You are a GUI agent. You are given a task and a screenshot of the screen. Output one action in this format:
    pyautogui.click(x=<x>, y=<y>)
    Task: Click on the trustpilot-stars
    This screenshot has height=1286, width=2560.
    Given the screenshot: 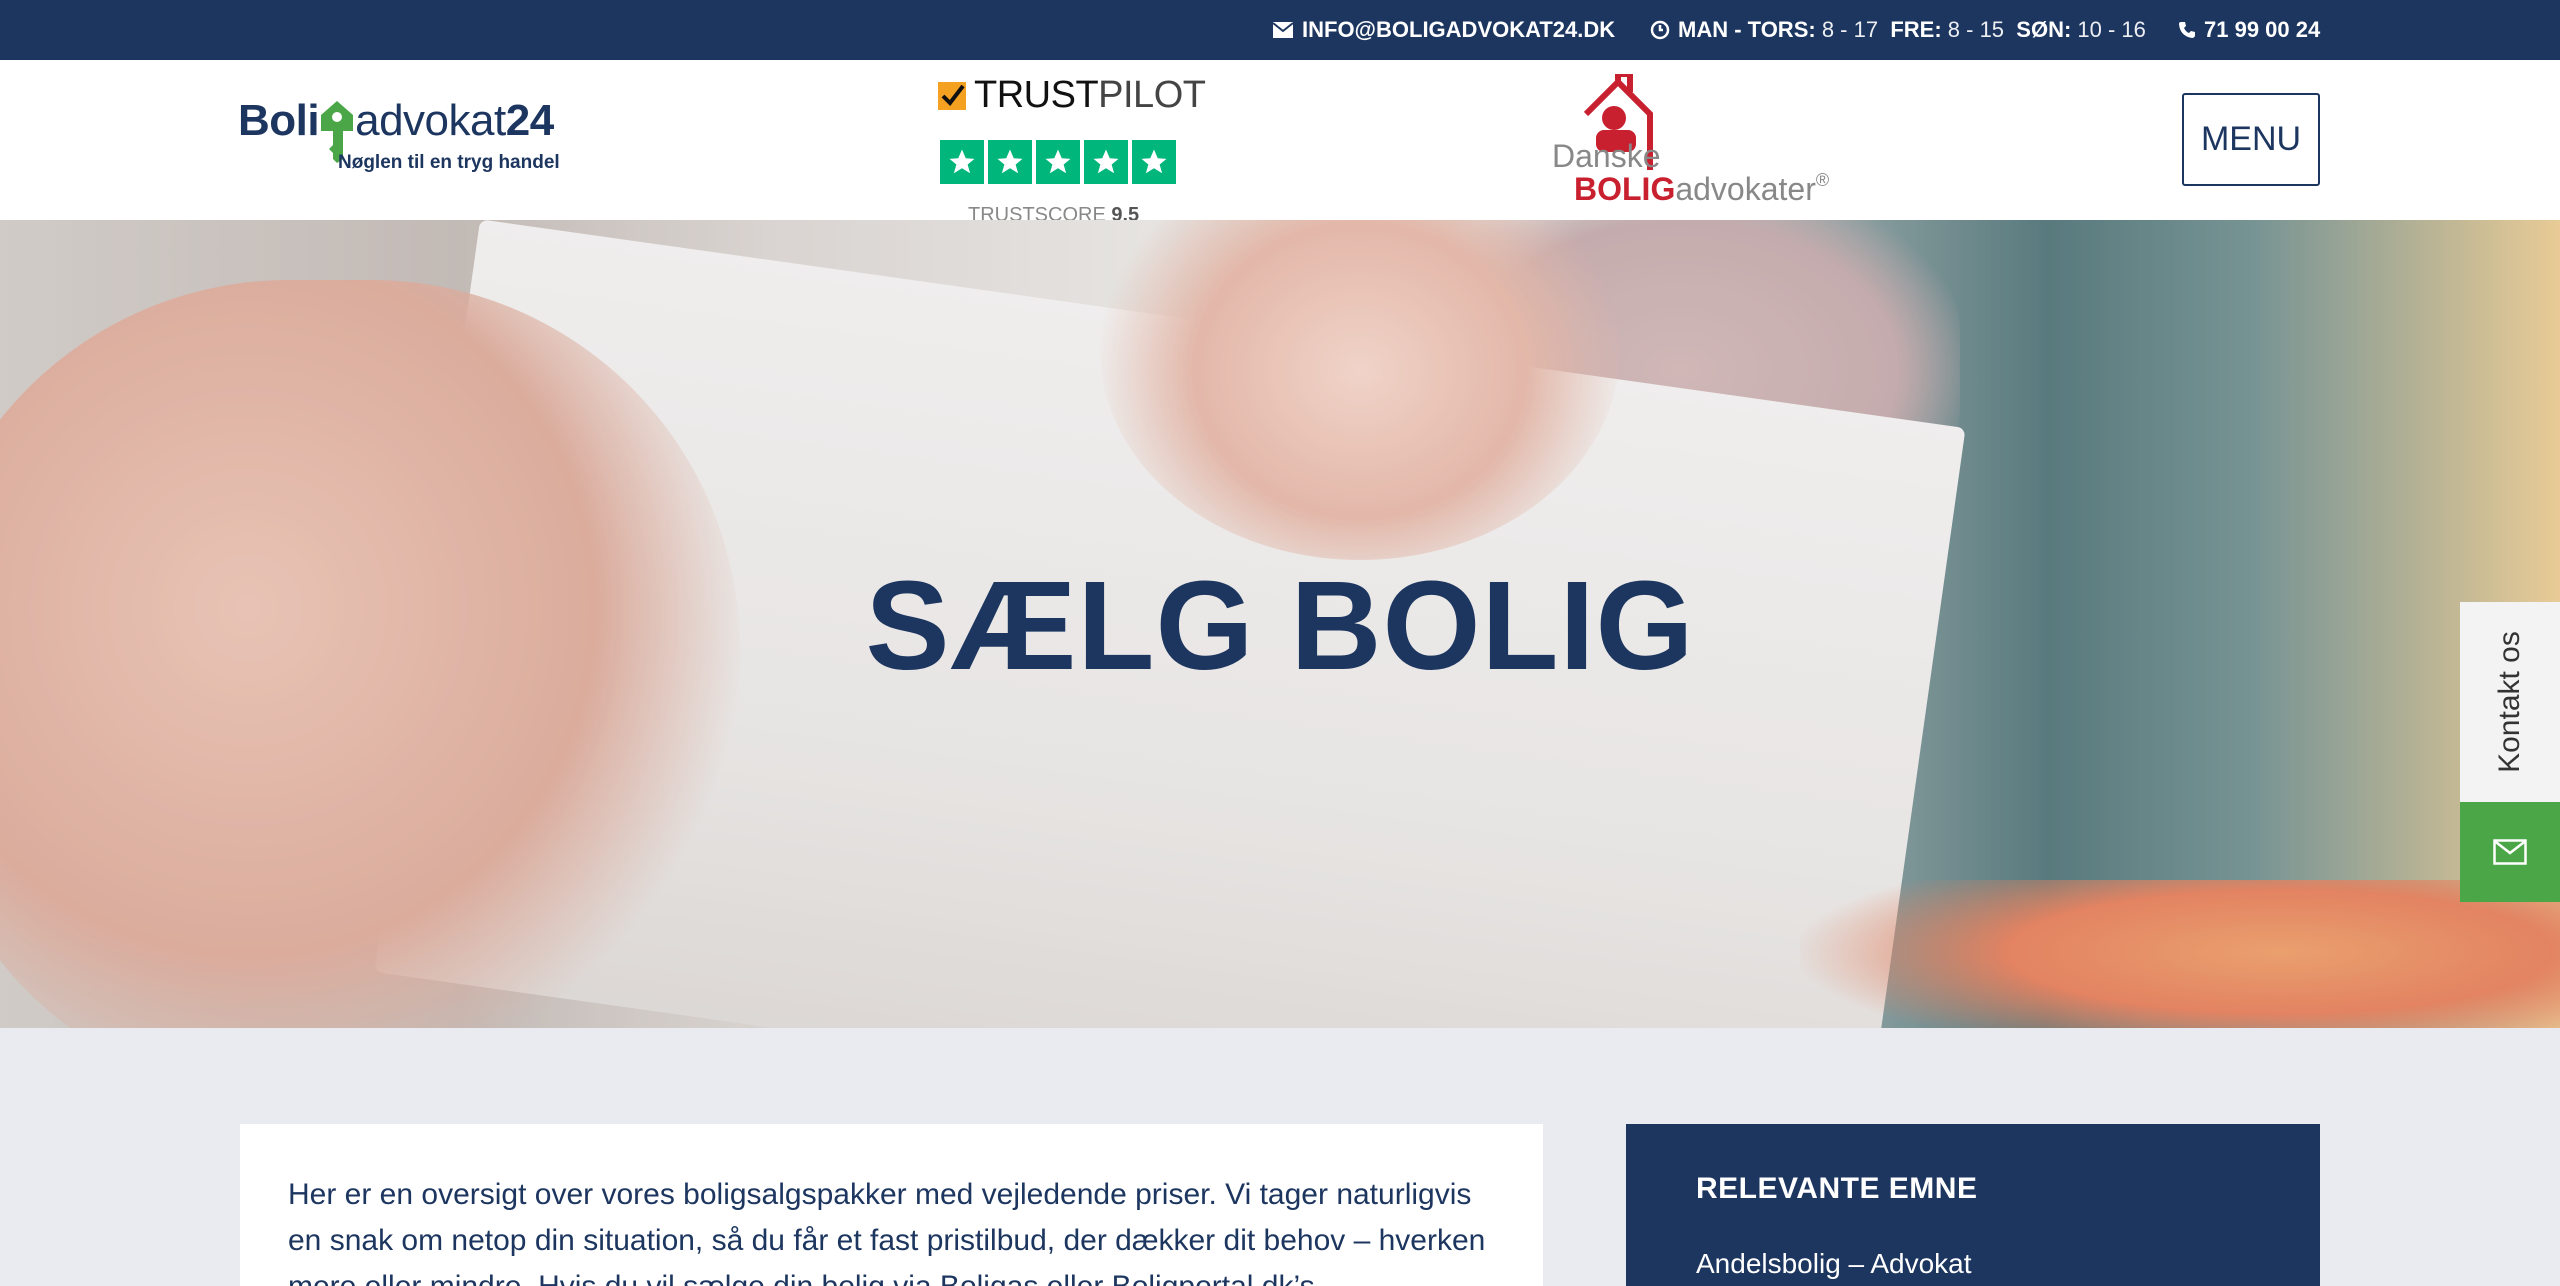 What is the action you would take?
    pyautogui.click(x=1058, y=162)
    